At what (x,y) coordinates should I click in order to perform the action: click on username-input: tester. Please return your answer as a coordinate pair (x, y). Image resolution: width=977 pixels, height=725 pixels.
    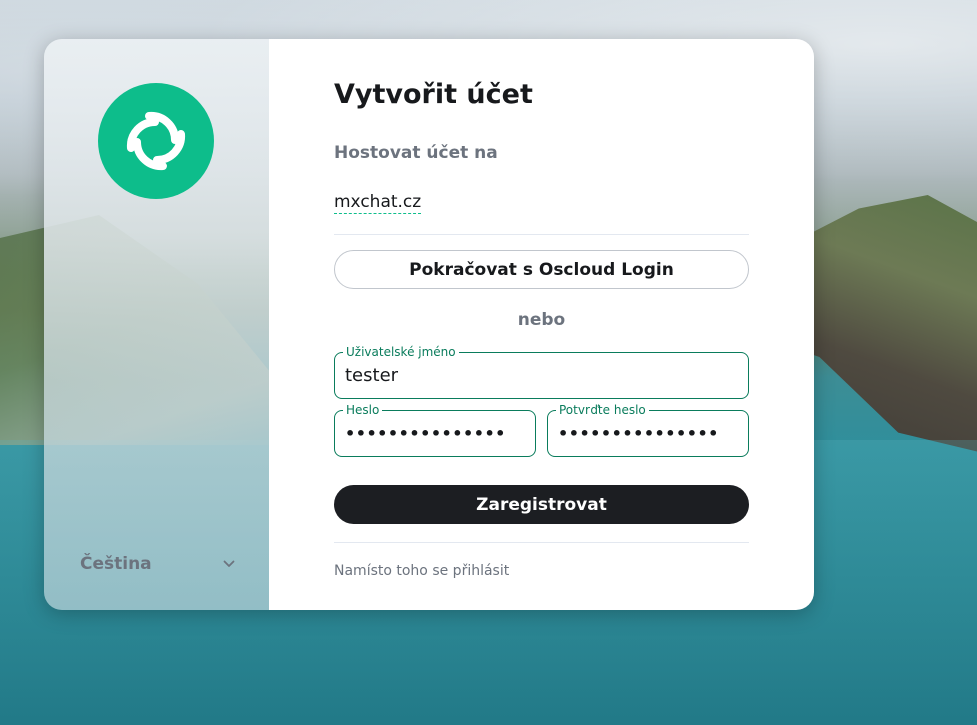
    Looking at the image, I should click on (371, 375).